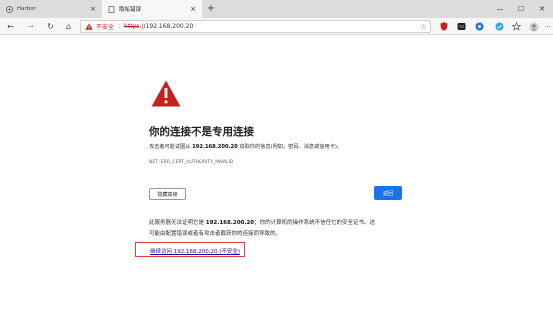 The image size is (553, 309). What do you see at coordinates (30, 26) in the screenshot?
I see `forward-button: →` at bounding box center [30, 26].